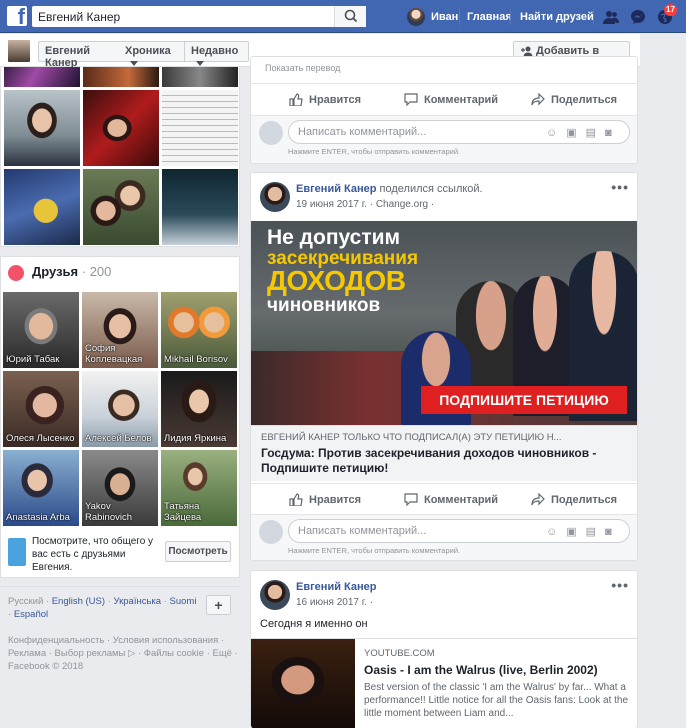 This screenshot has width=686, height=728. Describe the element at coordinates (25, 601) in the screenshot. I see `language-link: Русский` at that location.